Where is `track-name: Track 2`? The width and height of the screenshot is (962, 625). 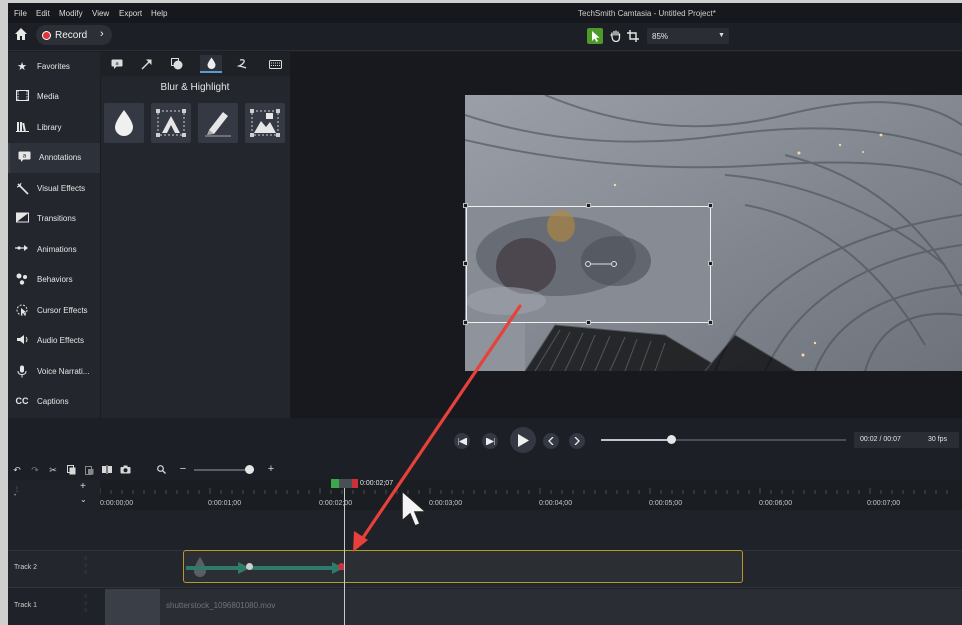
track-name: Track 2 is located at coordinates (26, 567).